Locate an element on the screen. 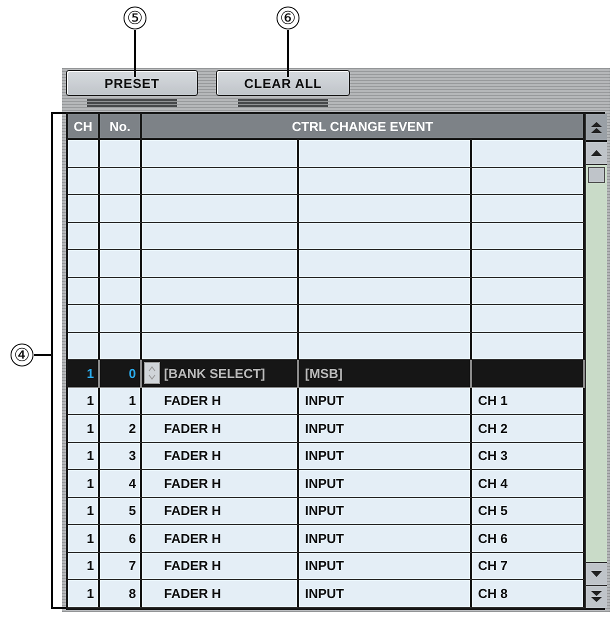  preset-button: PRESET is located at coordinates (132, 83).